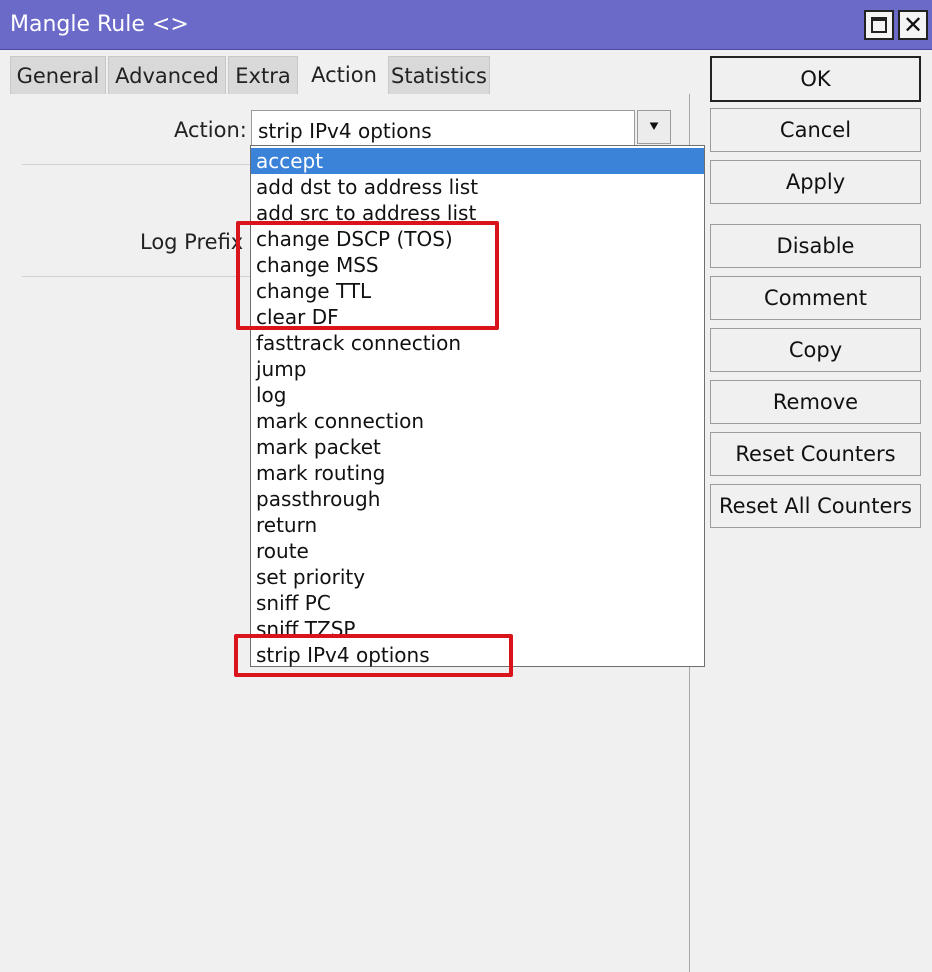 The width and height of the screenshot is (932, 972). I want to click on chevron-down-icon: ⯆, so click(654, 126).